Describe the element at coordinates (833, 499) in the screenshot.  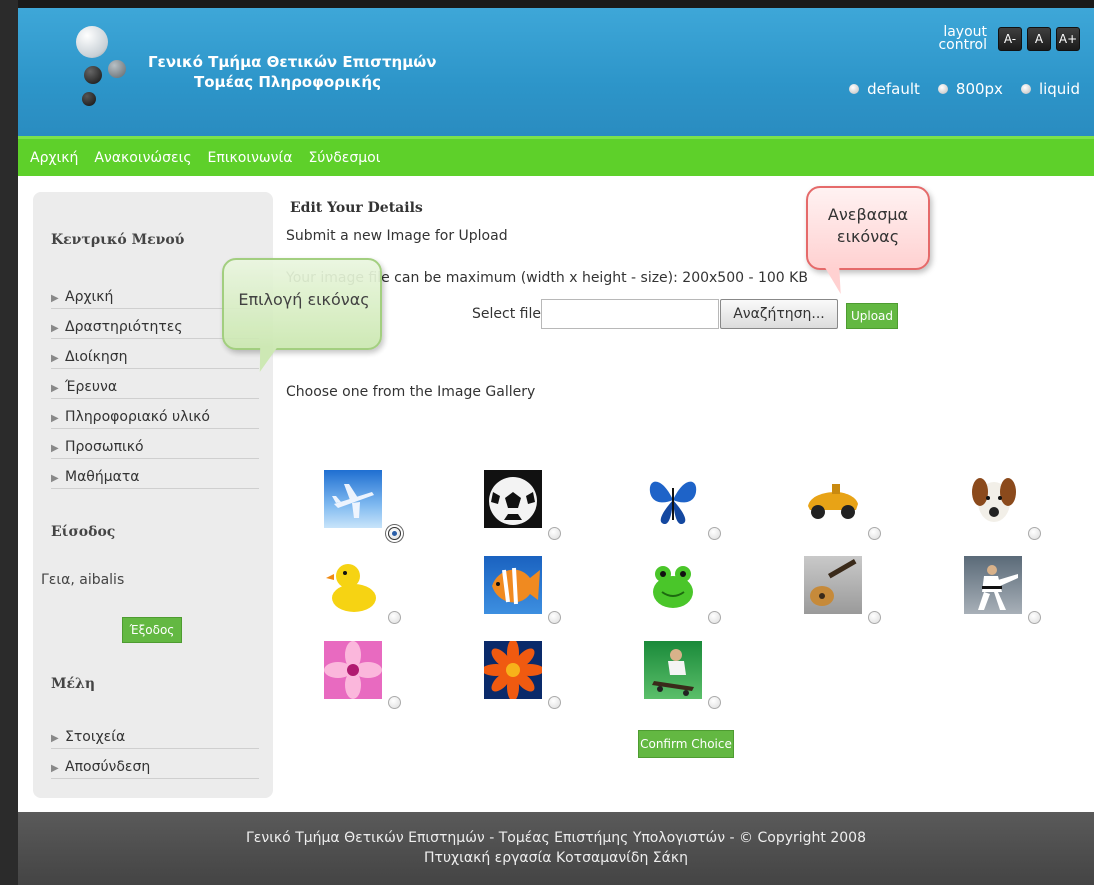
I see `toy-car-image` at that location.